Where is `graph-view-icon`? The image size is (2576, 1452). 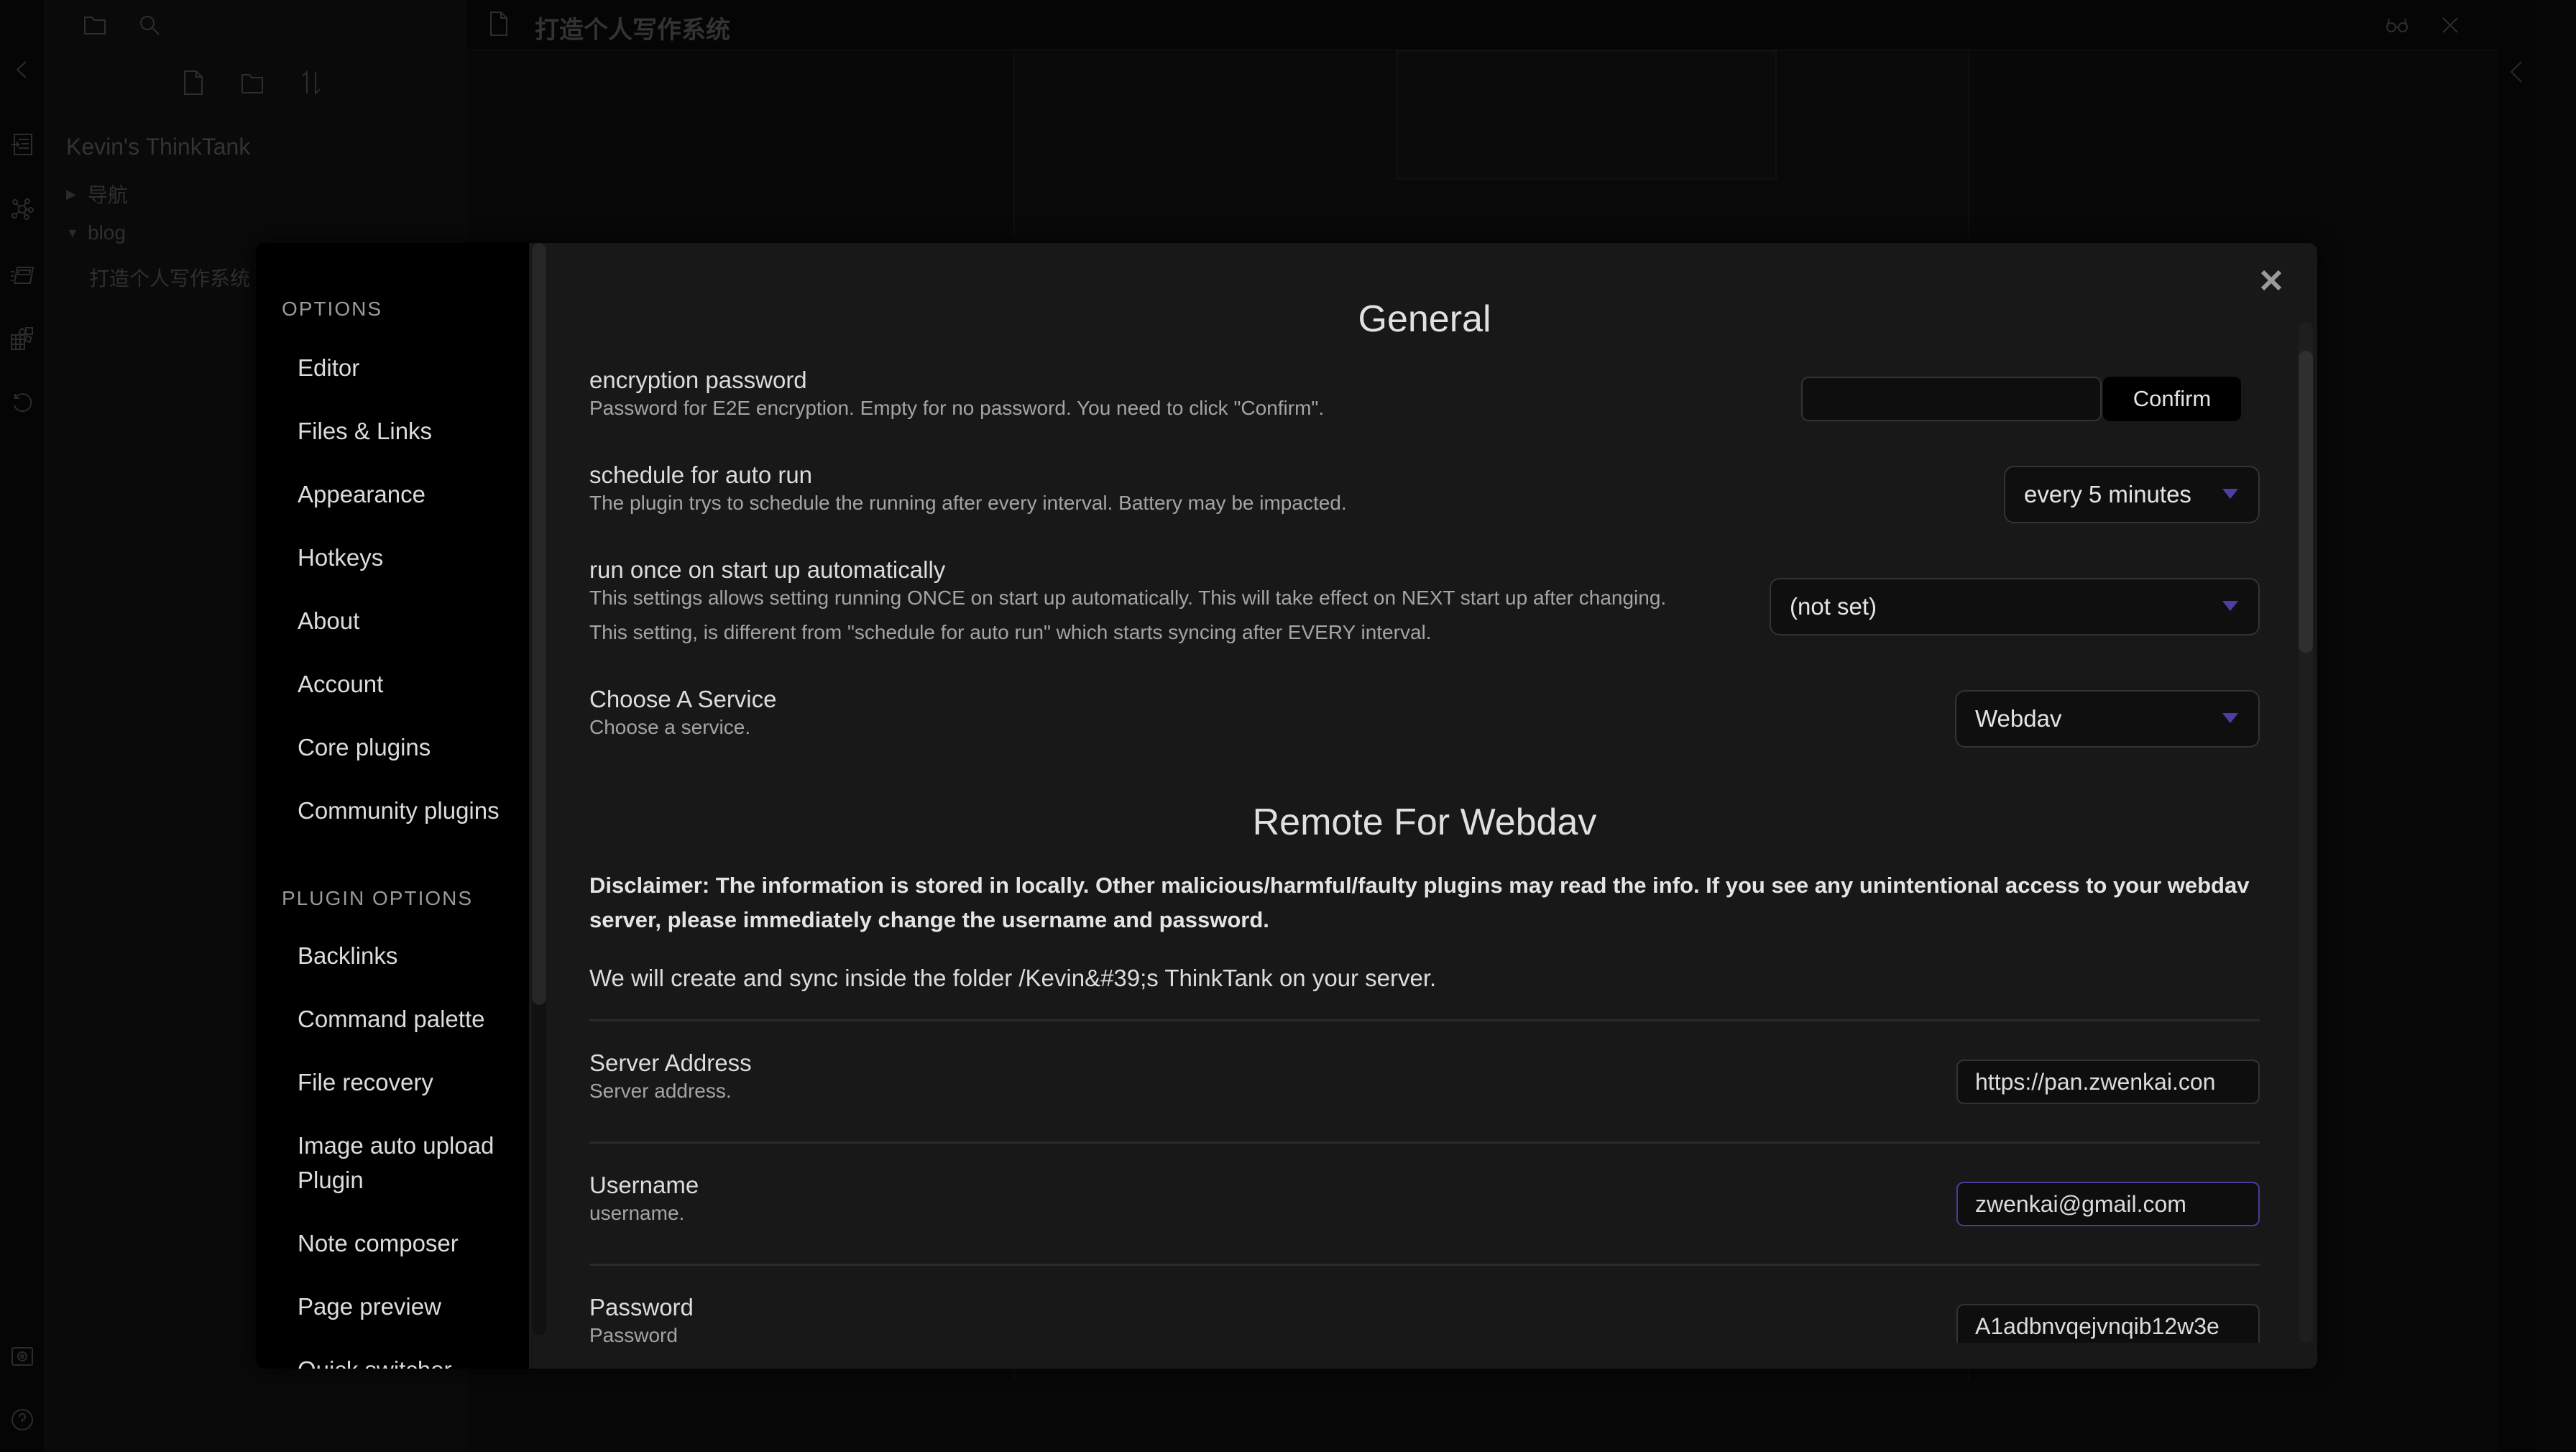 graph-view-icon is located at coordinates (22, 209).